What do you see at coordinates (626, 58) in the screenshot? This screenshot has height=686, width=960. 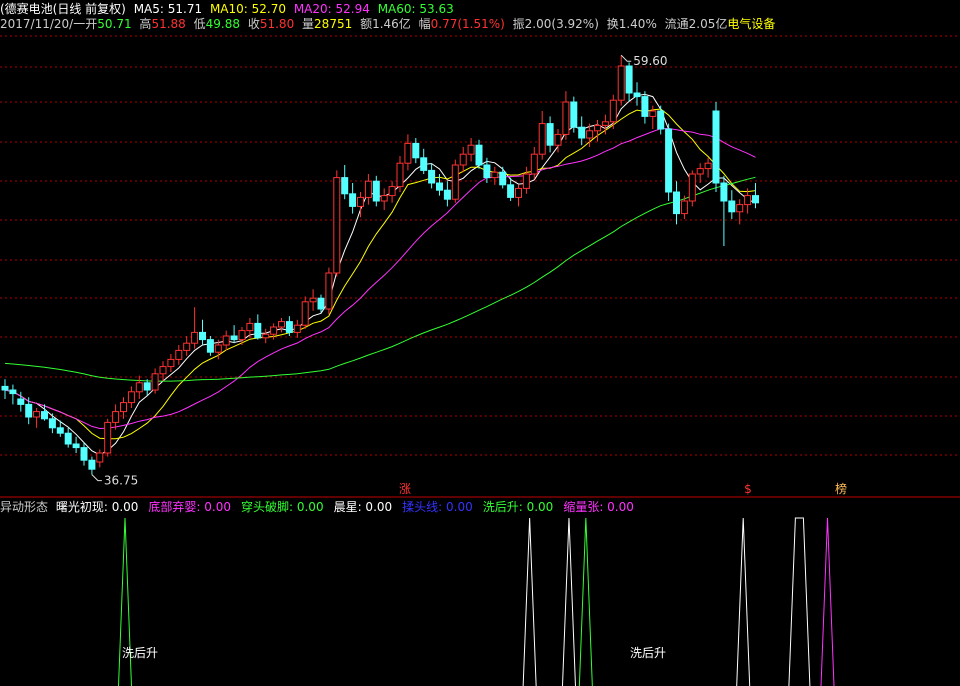 I see `high-pointer` at bounding box center [626, 58].